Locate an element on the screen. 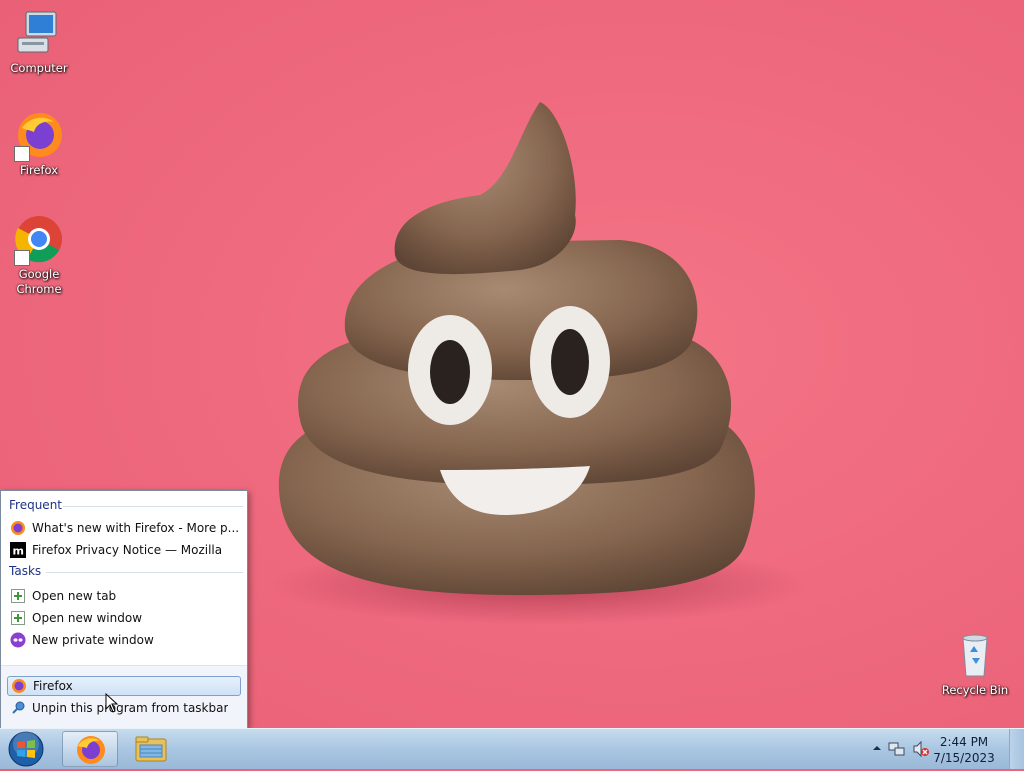 This screenshot has width=1024, height=771. desktop-icon-label: Google Chrome is located at coordinates (39, 281).